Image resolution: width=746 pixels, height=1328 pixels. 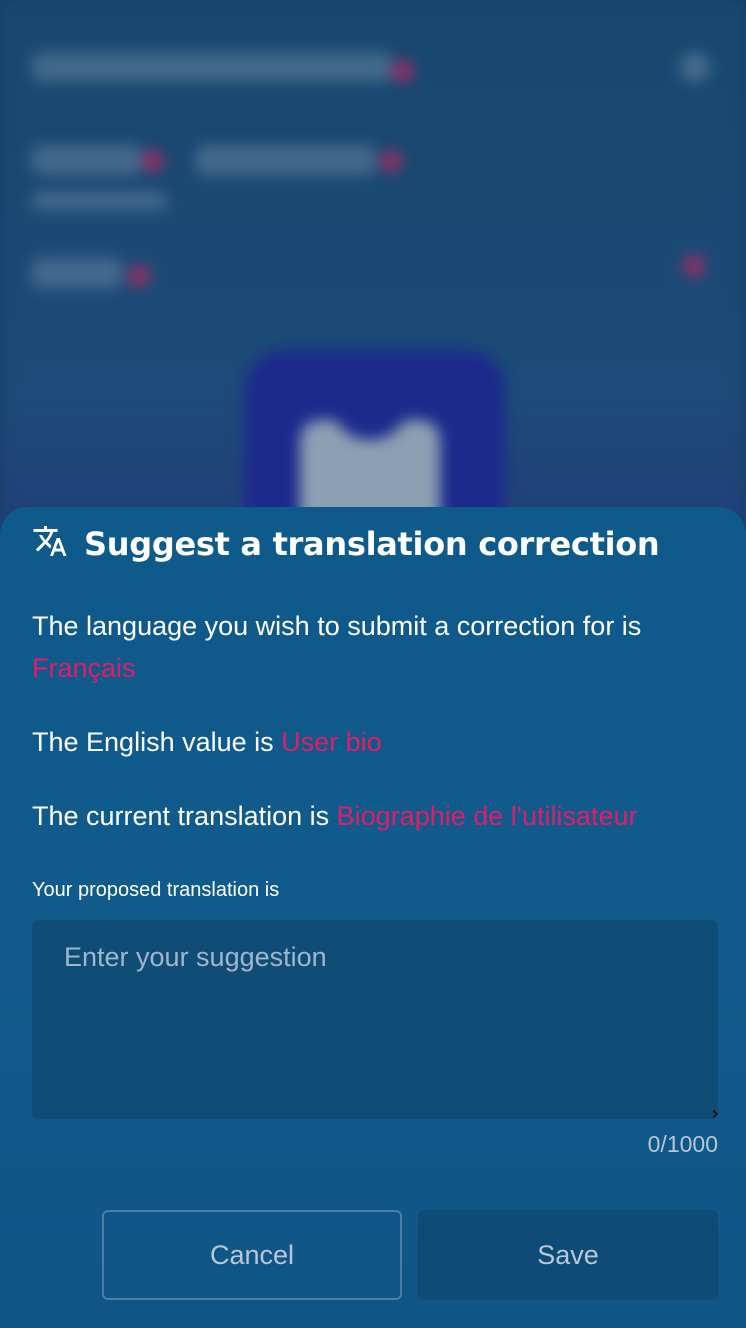 I want to click on dialog-header: Suggest a translation correction, so click(x=346, y=544).